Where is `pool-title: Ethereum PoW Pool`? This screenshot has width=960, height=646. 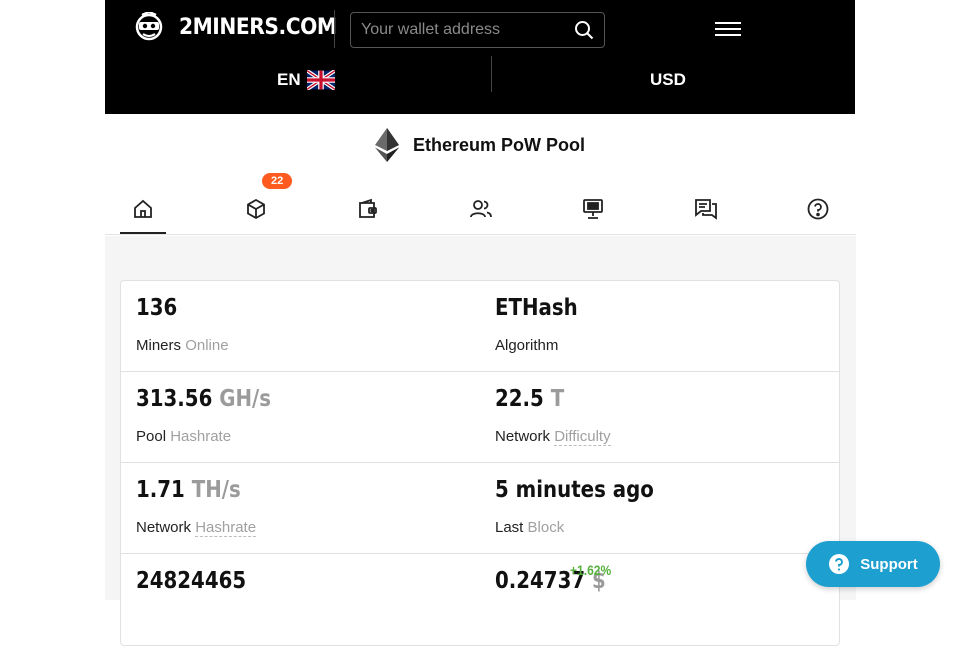 pool-title: Ethereum PoW Pool is located at coordinates (480, 145).